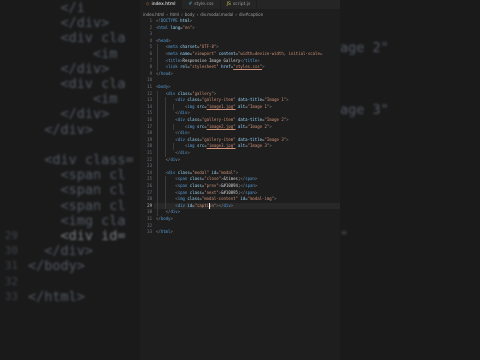 The image size is (480, 360). What do you see at coordinates (163, 86) in the screenshot?
I see `code-text: <body>` at bounding box center [163, 86].